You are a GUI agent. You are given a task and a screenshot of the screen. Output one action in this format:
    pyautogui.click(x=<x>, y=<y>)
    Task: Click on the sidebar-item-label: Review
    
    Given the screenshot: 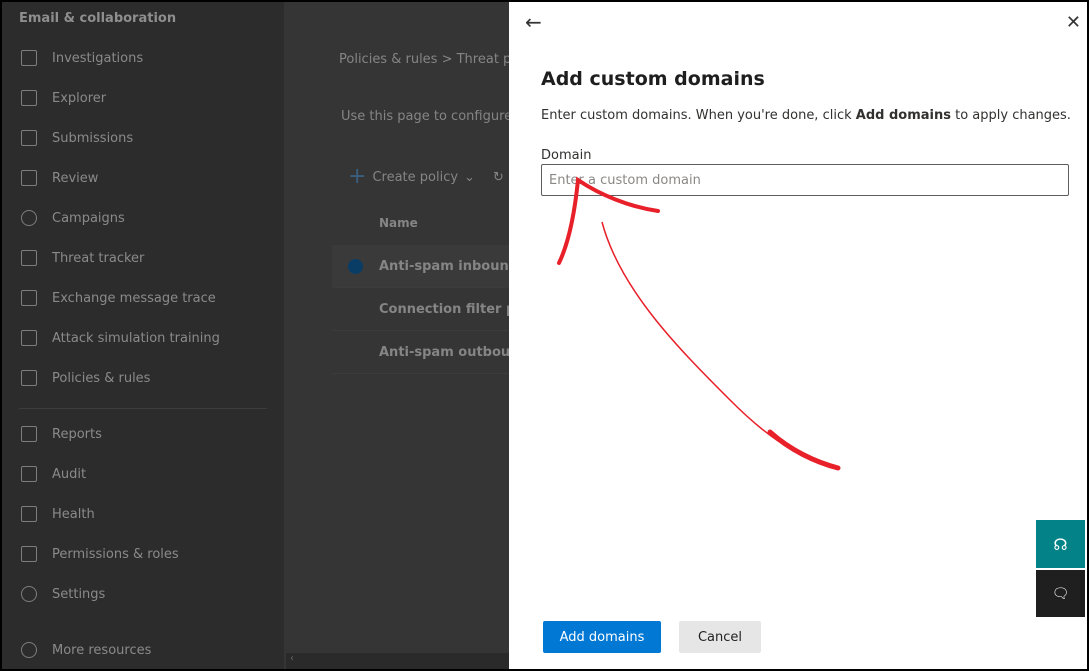 What is the action you would take?
    pyautogui.click(x=75, y=178)
    